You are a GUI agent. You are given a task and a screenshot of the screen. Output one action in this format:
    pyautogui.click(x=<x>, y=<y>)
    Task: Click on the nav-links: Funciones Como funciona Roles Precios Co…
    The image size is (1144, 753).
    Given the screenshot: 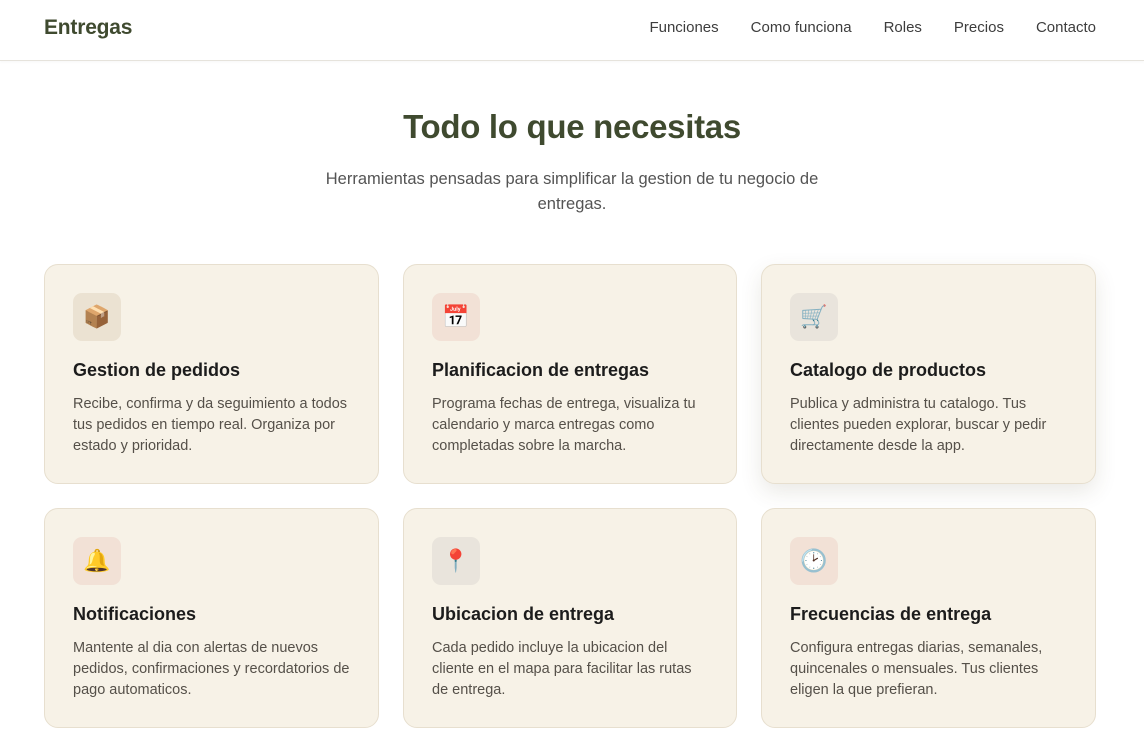 What is the action you would take?
    pyautogui.click(x=872, y=27)
    